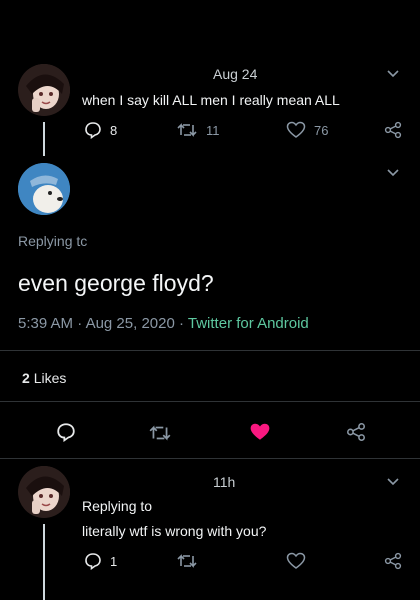 Image resolution: width=420 pixels, height=600 pixels. What do you see at coordinates (198, 130) in the screenshot?
I see `retweet-button: 11` at bounding box center [198, 130].